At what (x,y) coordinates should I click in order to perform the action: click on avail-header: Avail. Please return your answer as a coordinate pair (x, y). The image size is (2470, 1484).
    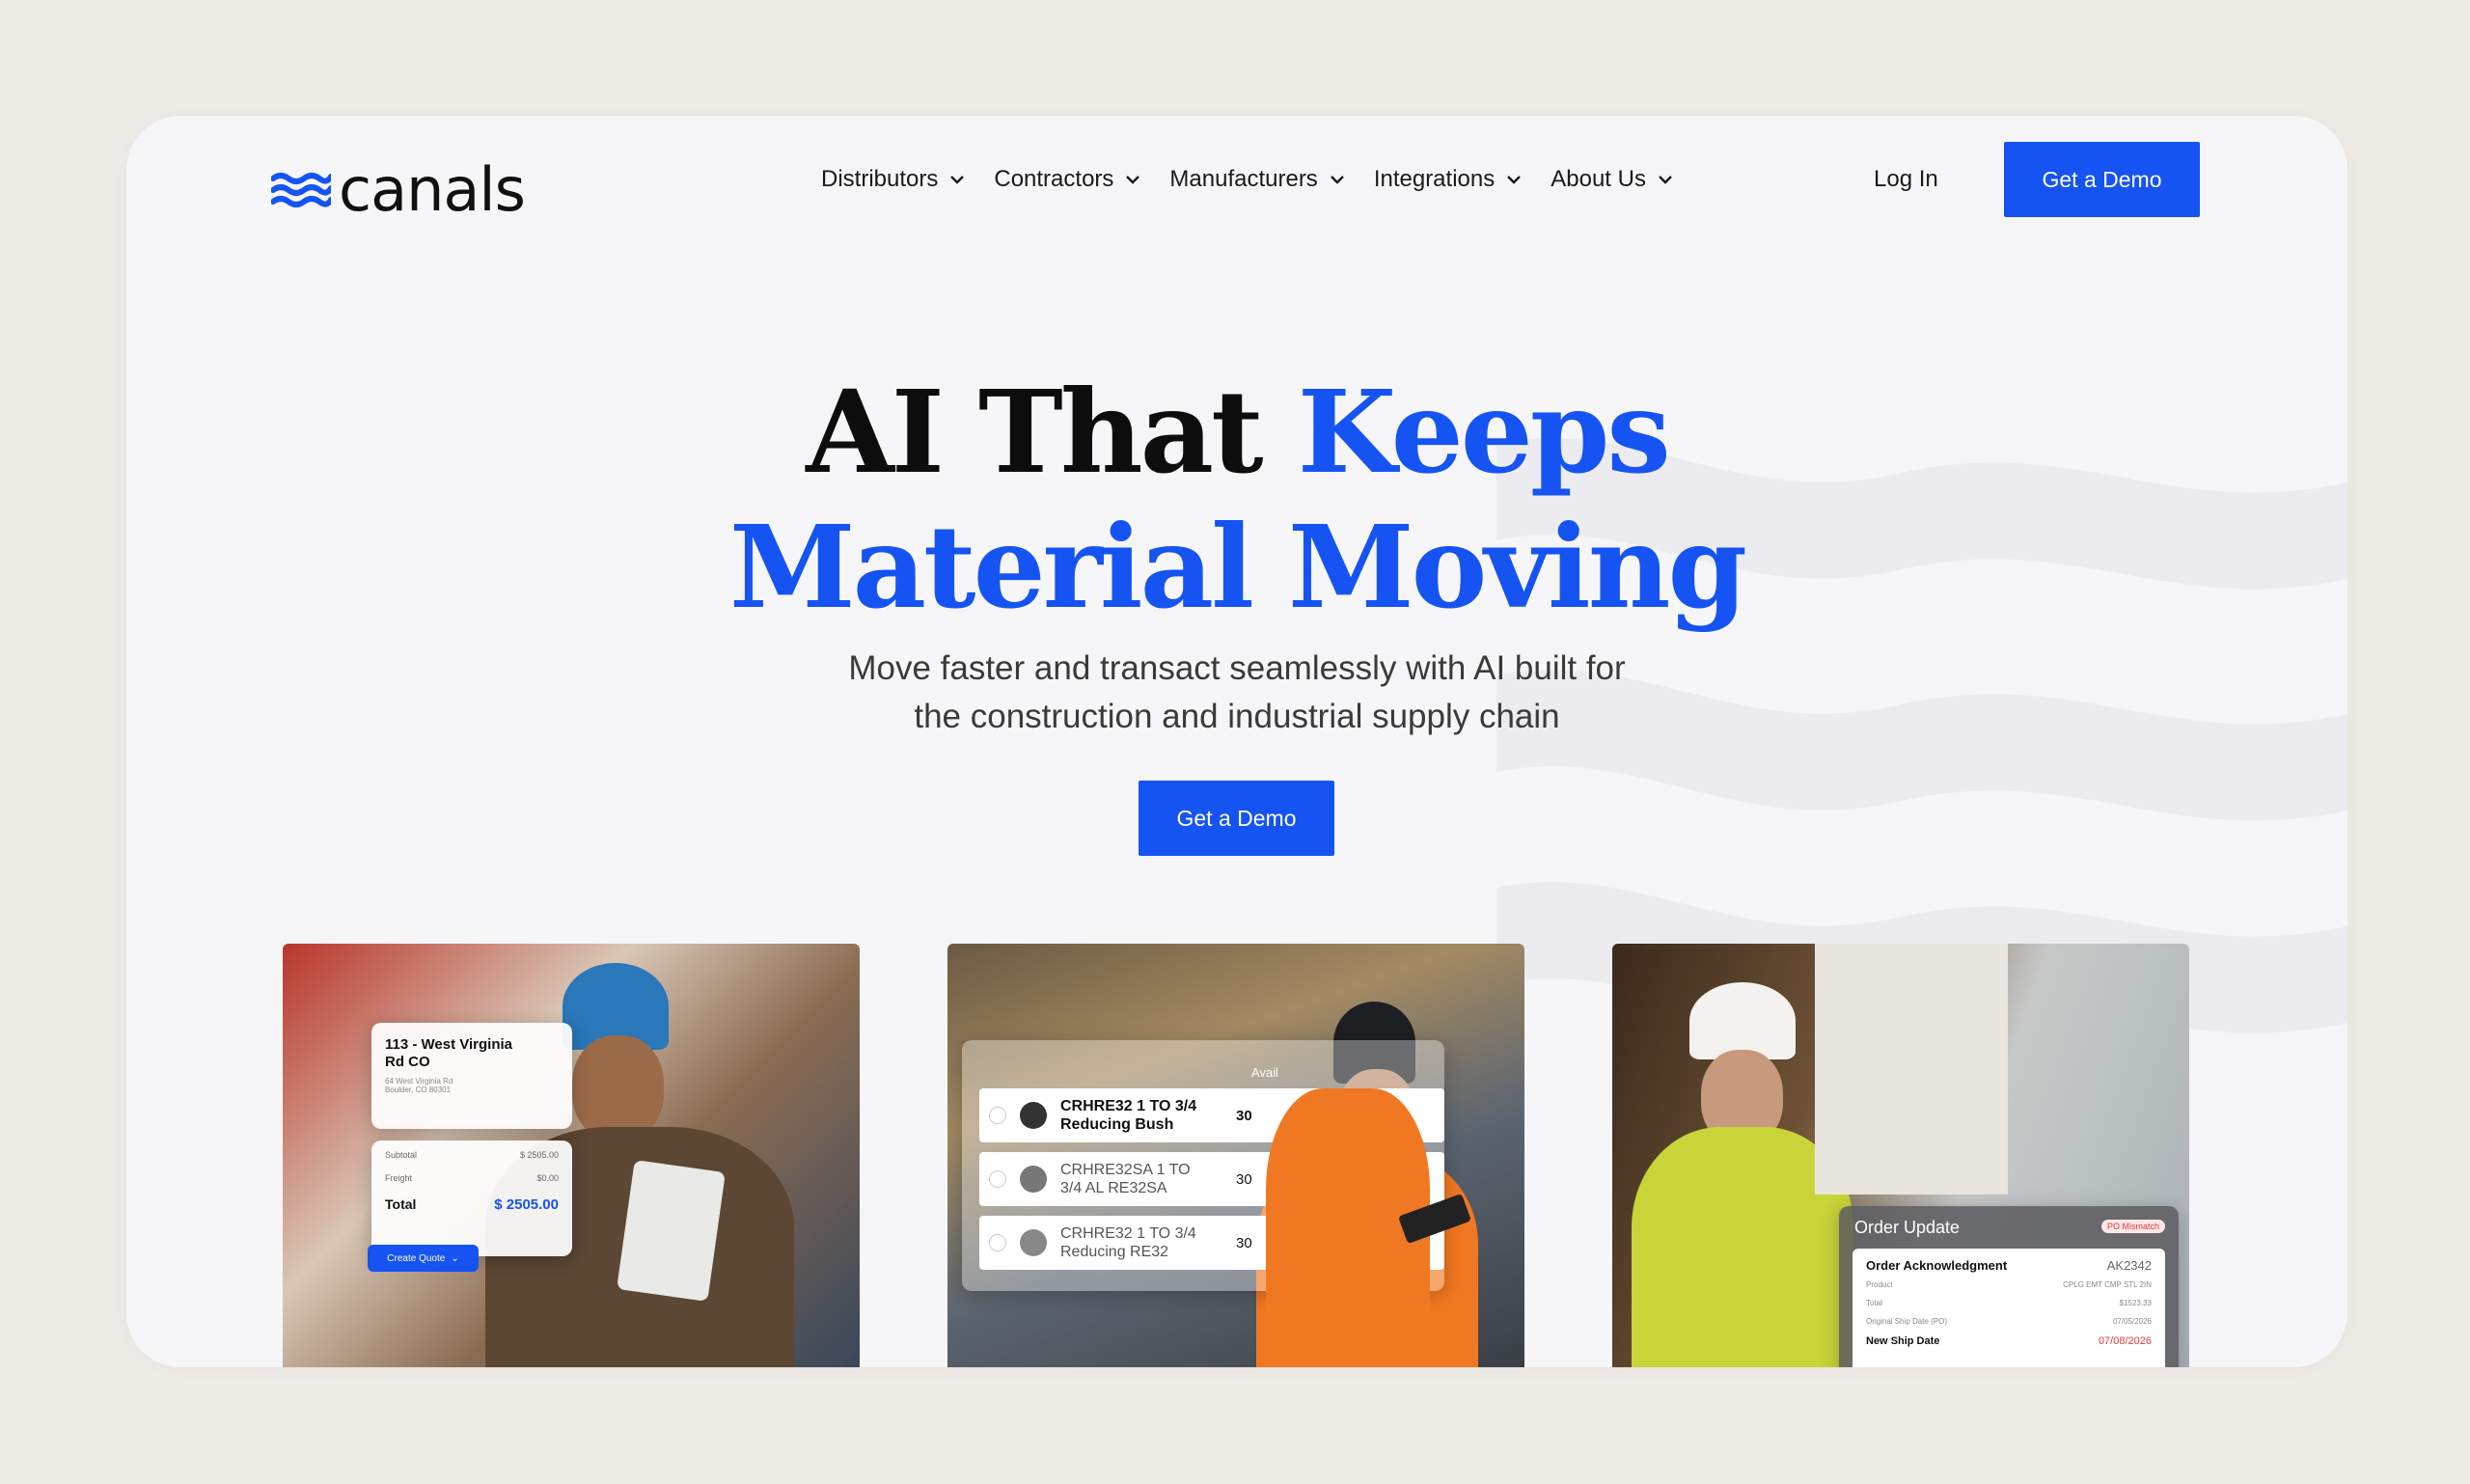
    Looking at the image, I should click on (1264, 1072).